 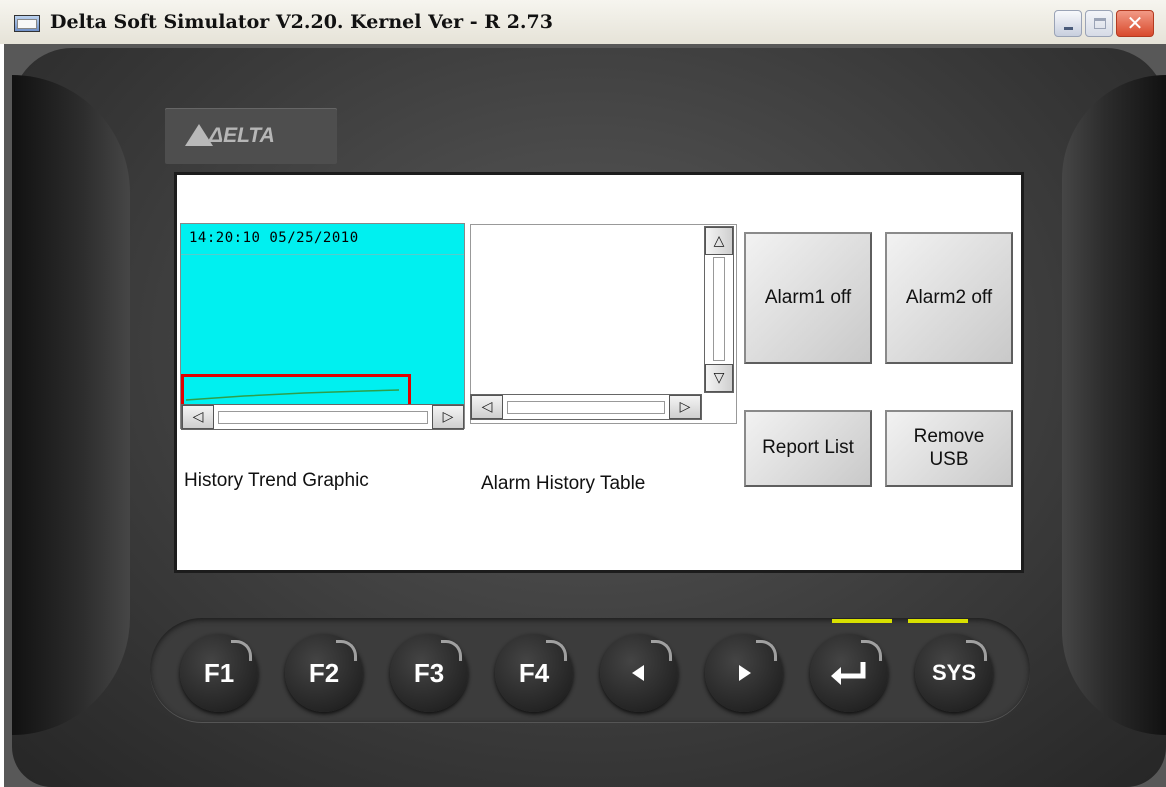 What do you see at coordinates (590, 670) in the screenshot?
I see `function-key-bar` at bounding box center [590, 670].